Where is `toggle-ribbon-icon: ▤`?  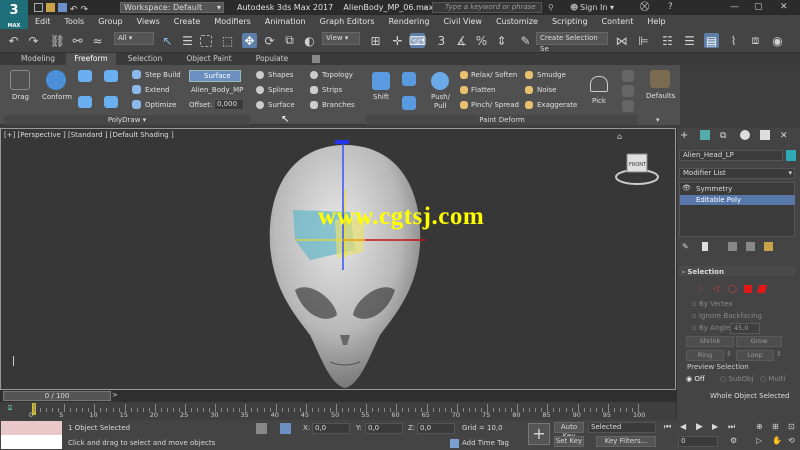
toggle-ribbon-icon: ▤ is located at coordinates (711, 40).